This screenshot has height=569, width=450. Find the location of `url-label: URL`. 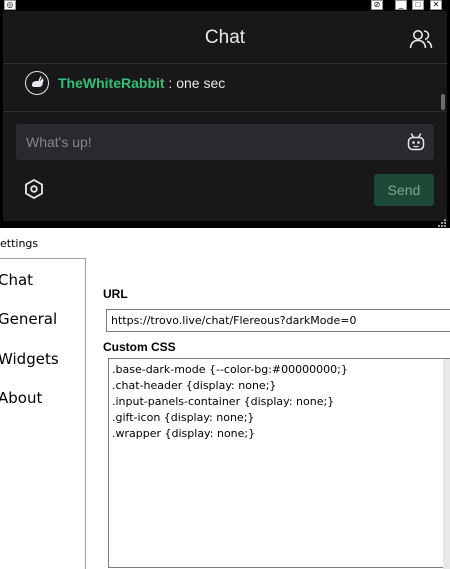

url-label: URL is located at coordinates (115, 294).